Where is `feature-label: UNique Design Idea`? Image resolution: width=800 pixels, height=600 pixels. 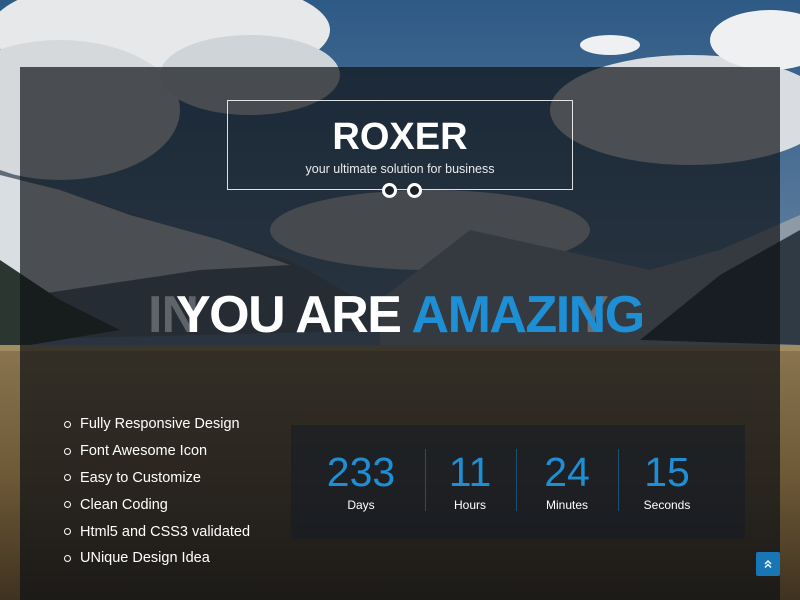
feature-label: UNique Design Idea is located at coordinates (145, 558).